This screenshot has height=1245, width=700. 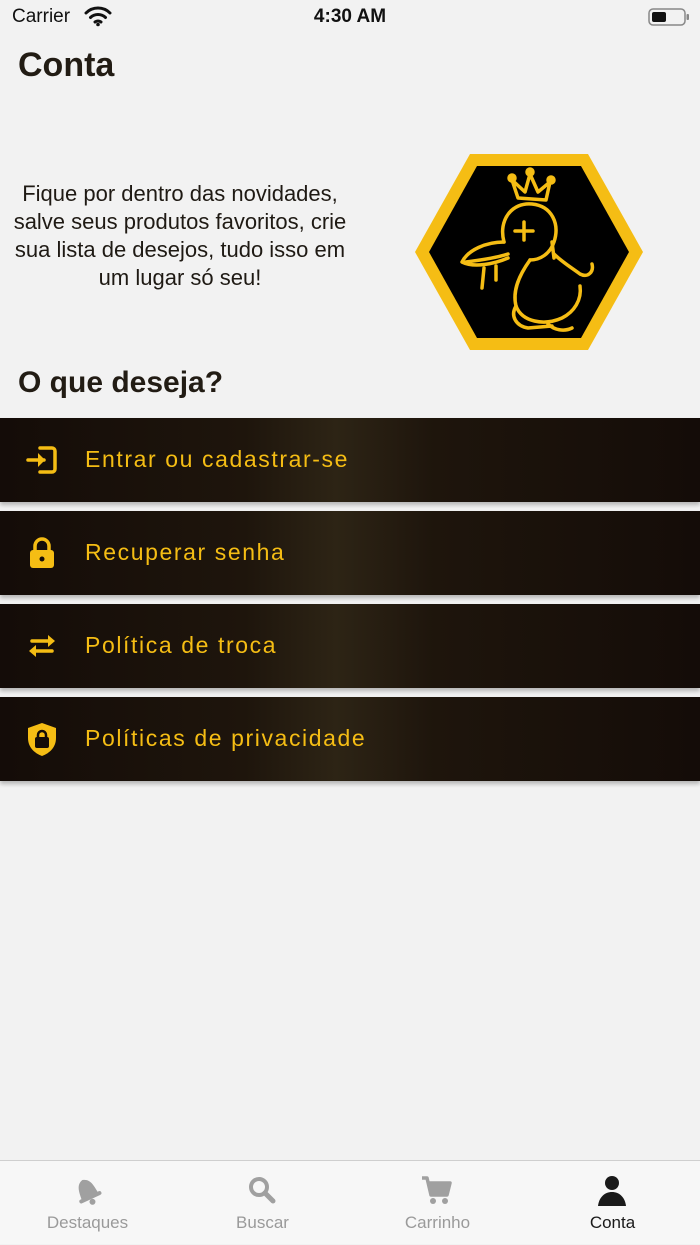 I want to click on battery-icon, so click(x=668, y=17).